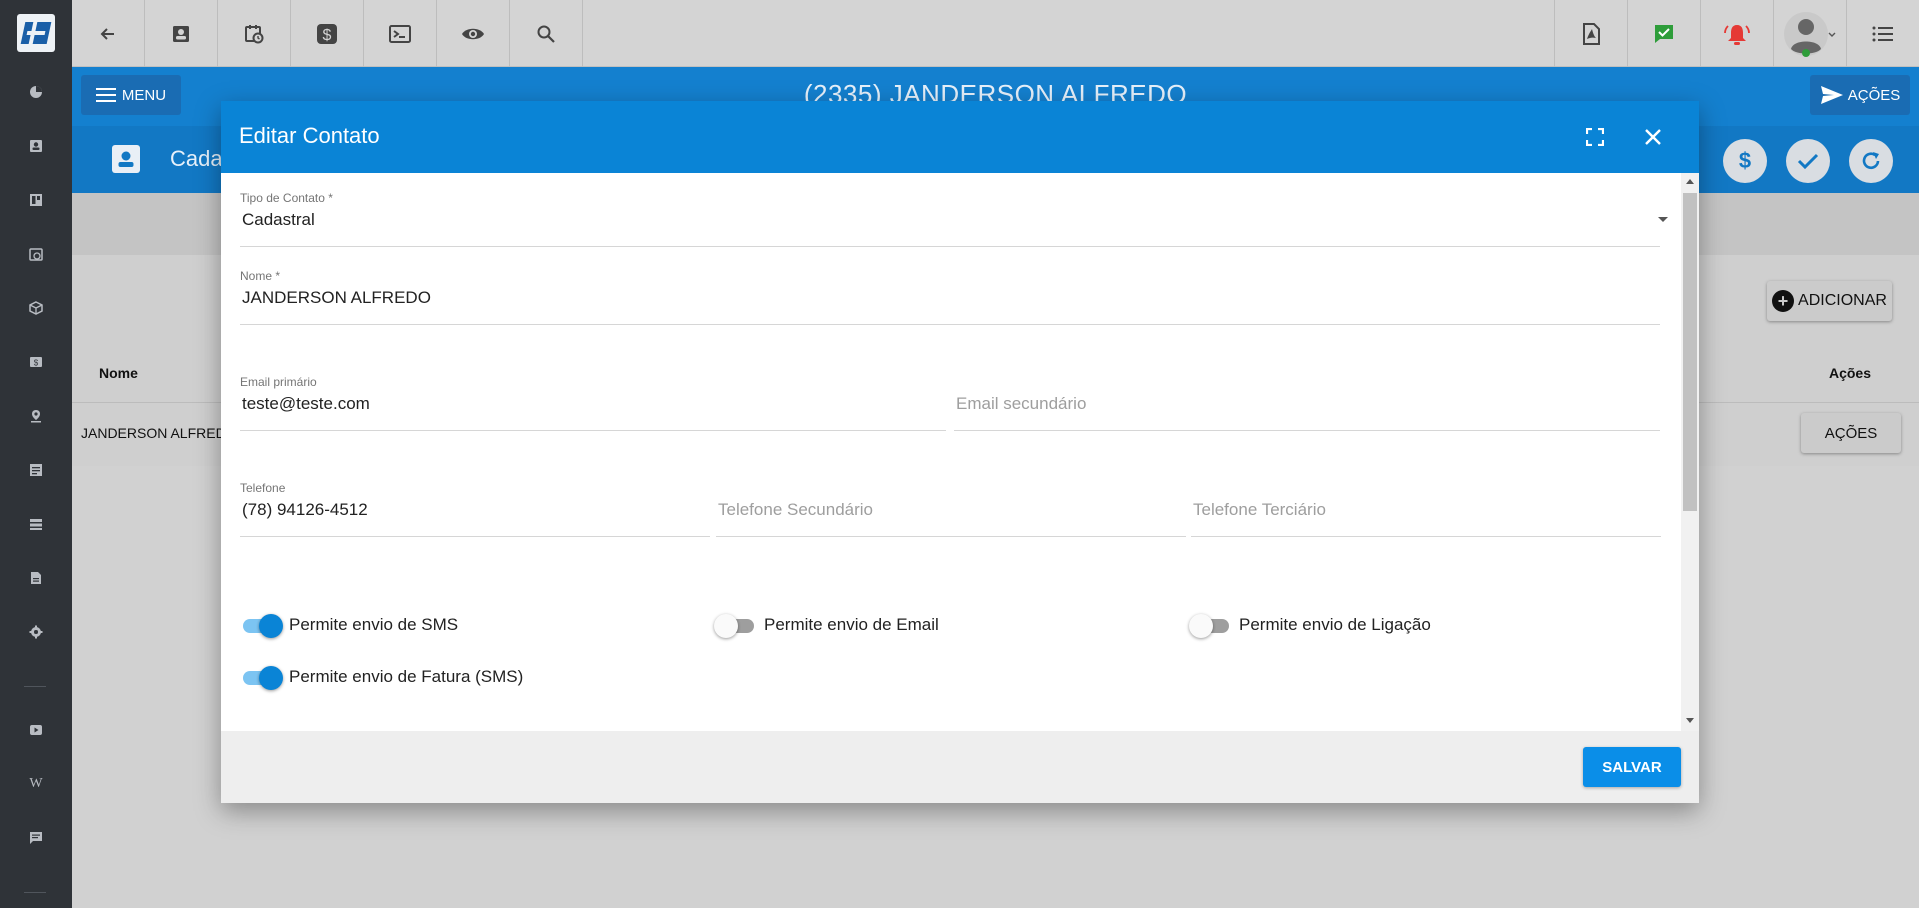 The height and width of the screenshot is (908, 1919). What do you see at coordinates (36, 730) in the screenshot?
I see `video-icon` at bounding box center [36, 730].